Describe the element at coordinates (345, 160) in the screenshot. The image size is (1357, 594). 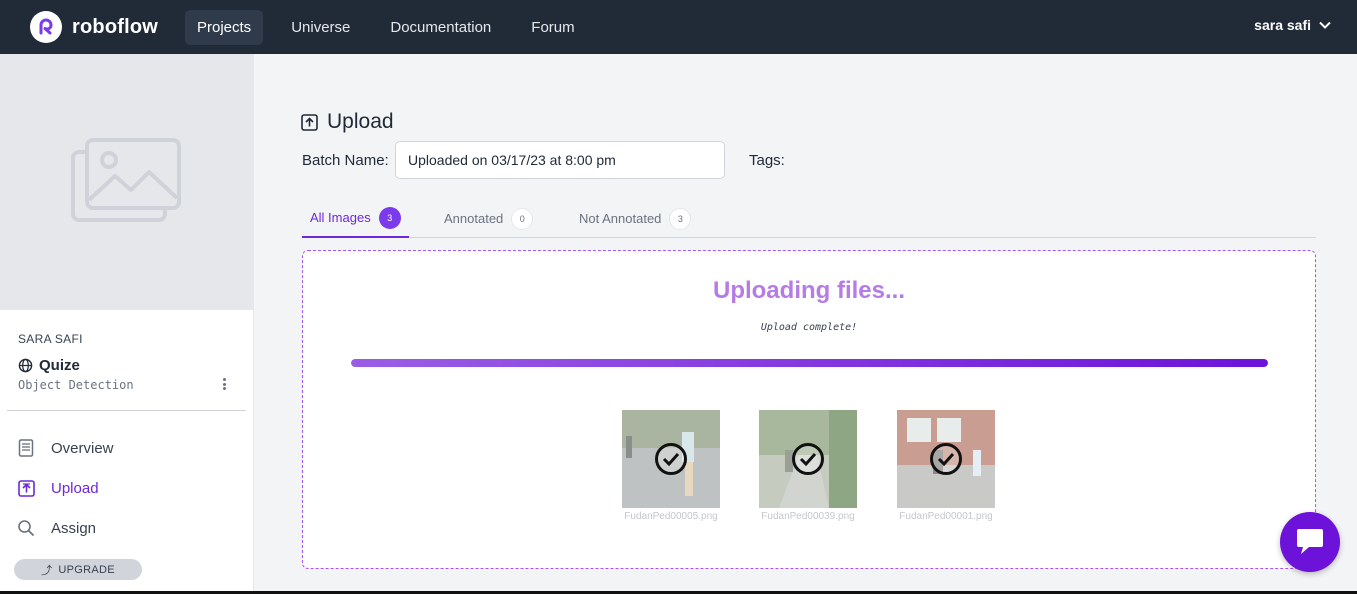
I see `batch-name-label: Batch Name:` at that location.